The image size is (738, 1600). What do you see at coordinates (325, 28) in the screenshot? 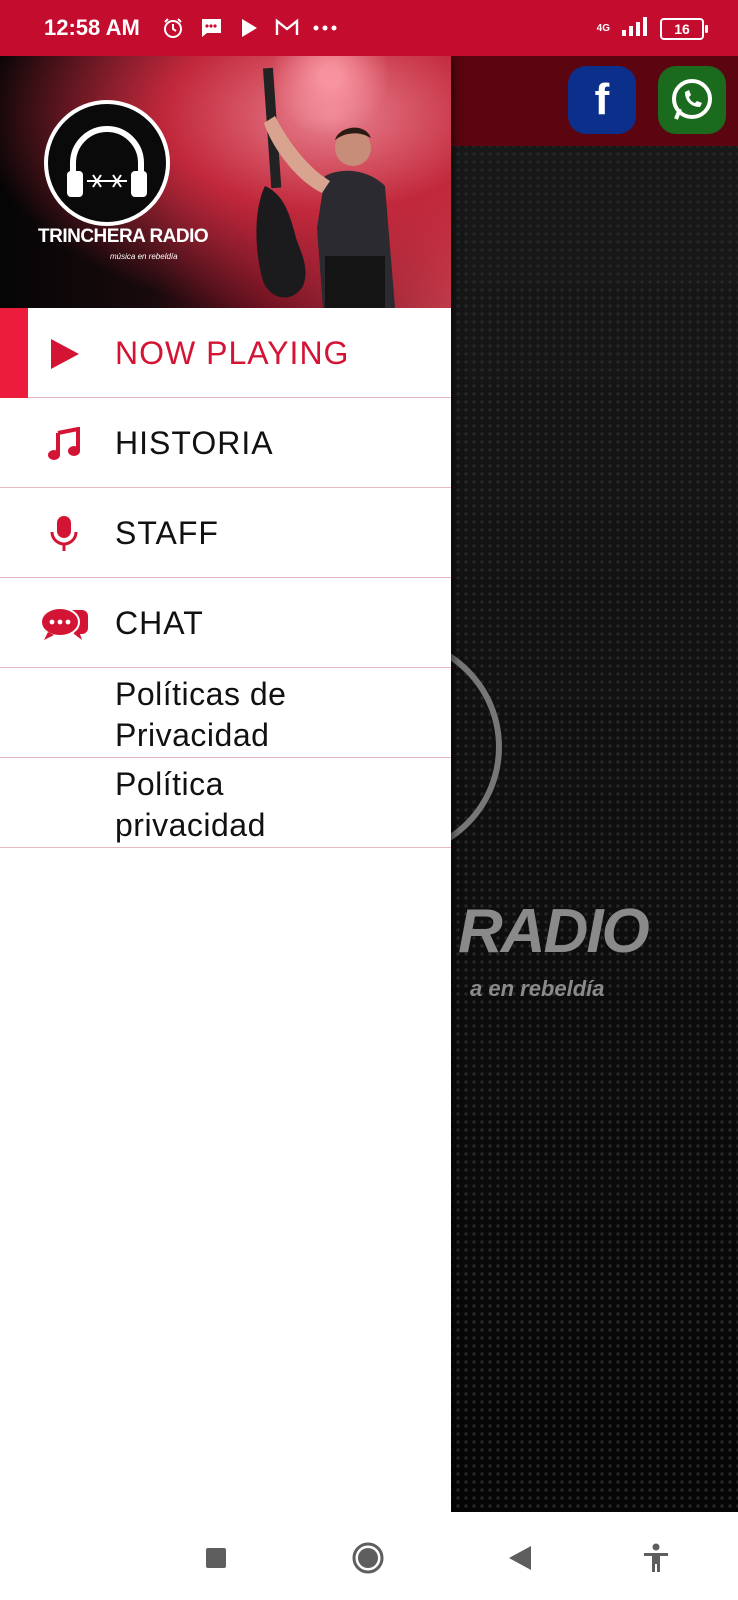
I see `more-dots-icon` at bounding box center [325, 28].